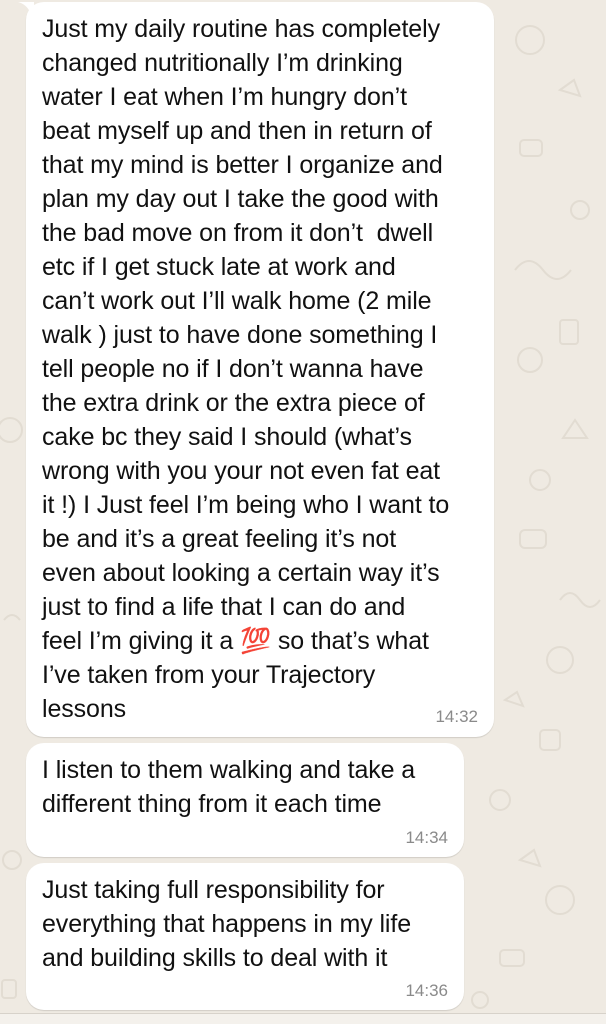 The width and height of the screenshot is (606, 1024). What do you see at coordinates (209, 675) in the screenshot?
I see `message-line: I’ve taken from your Trajectory` at bounding box center [209, 675].